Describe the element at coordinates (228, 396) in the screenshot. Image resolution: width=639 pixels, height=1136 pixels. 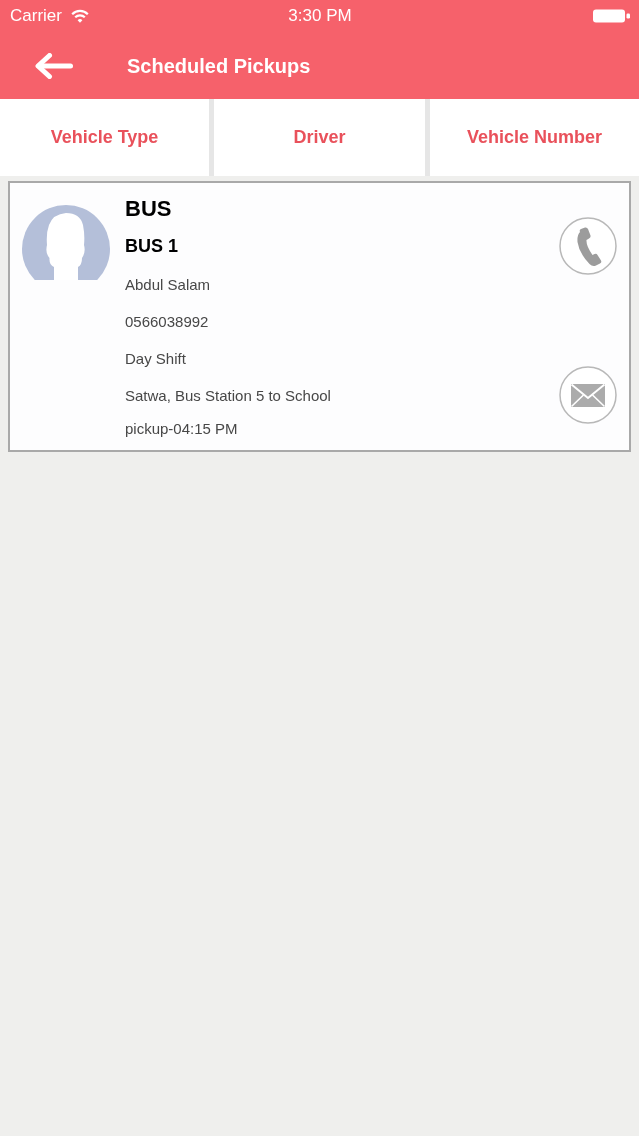
I see `route-text: Satwa, Bus Station 5 to School` at that location.